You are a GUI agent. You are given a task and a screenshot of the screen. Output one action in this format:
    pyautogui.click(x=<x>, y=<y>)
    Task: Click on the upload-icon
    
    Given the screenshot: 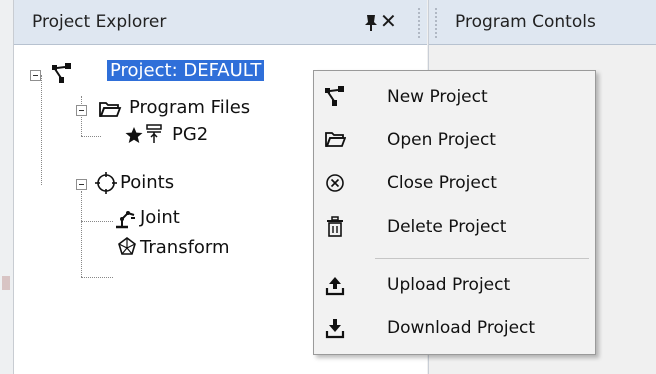 What is the action you would take?
    pyautogui.click(x=335, y=285)
    